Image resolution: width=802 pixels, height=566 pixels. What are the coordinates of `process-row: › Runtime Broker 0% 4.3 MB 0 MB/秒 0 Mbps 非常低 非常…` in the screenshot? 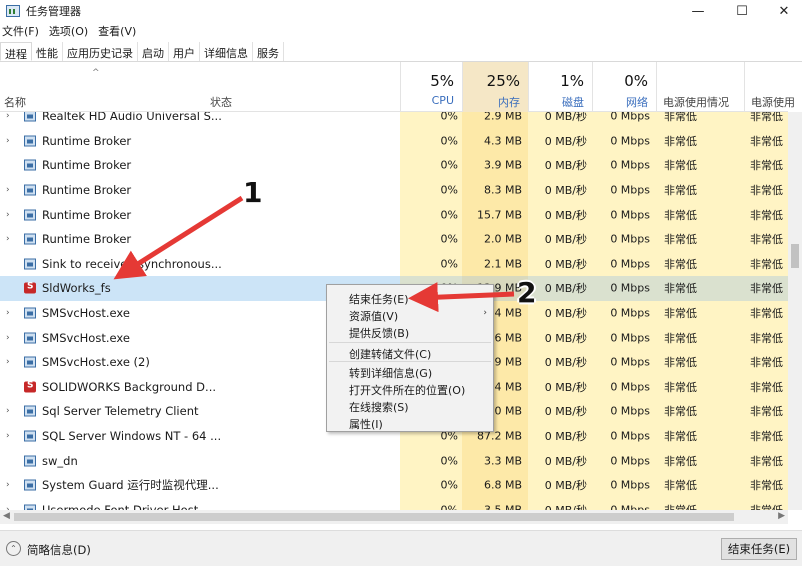 It's located at (394, 141).